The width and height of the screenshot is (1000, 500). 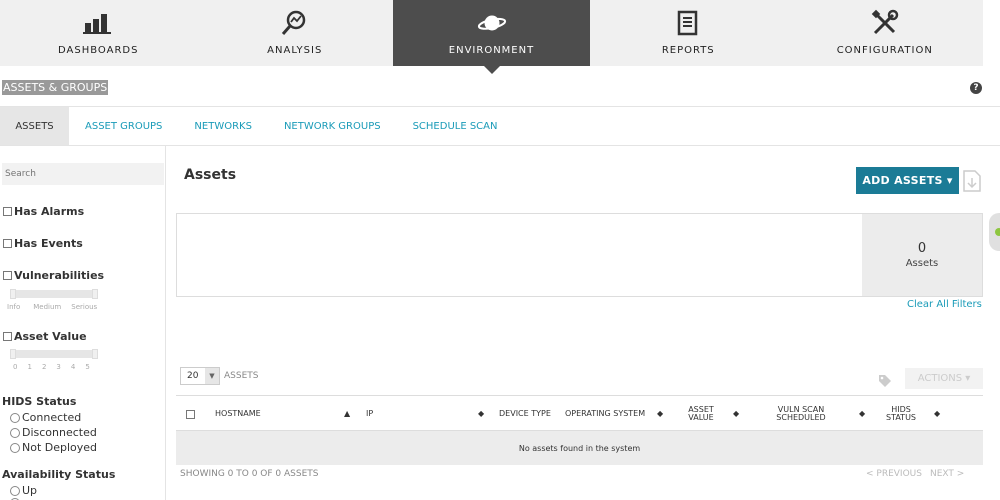 What do you see at coordinates (59, 474) in the screenshot?
I see `availability-status-title: Availability Status` at bounding box center [59, 474].